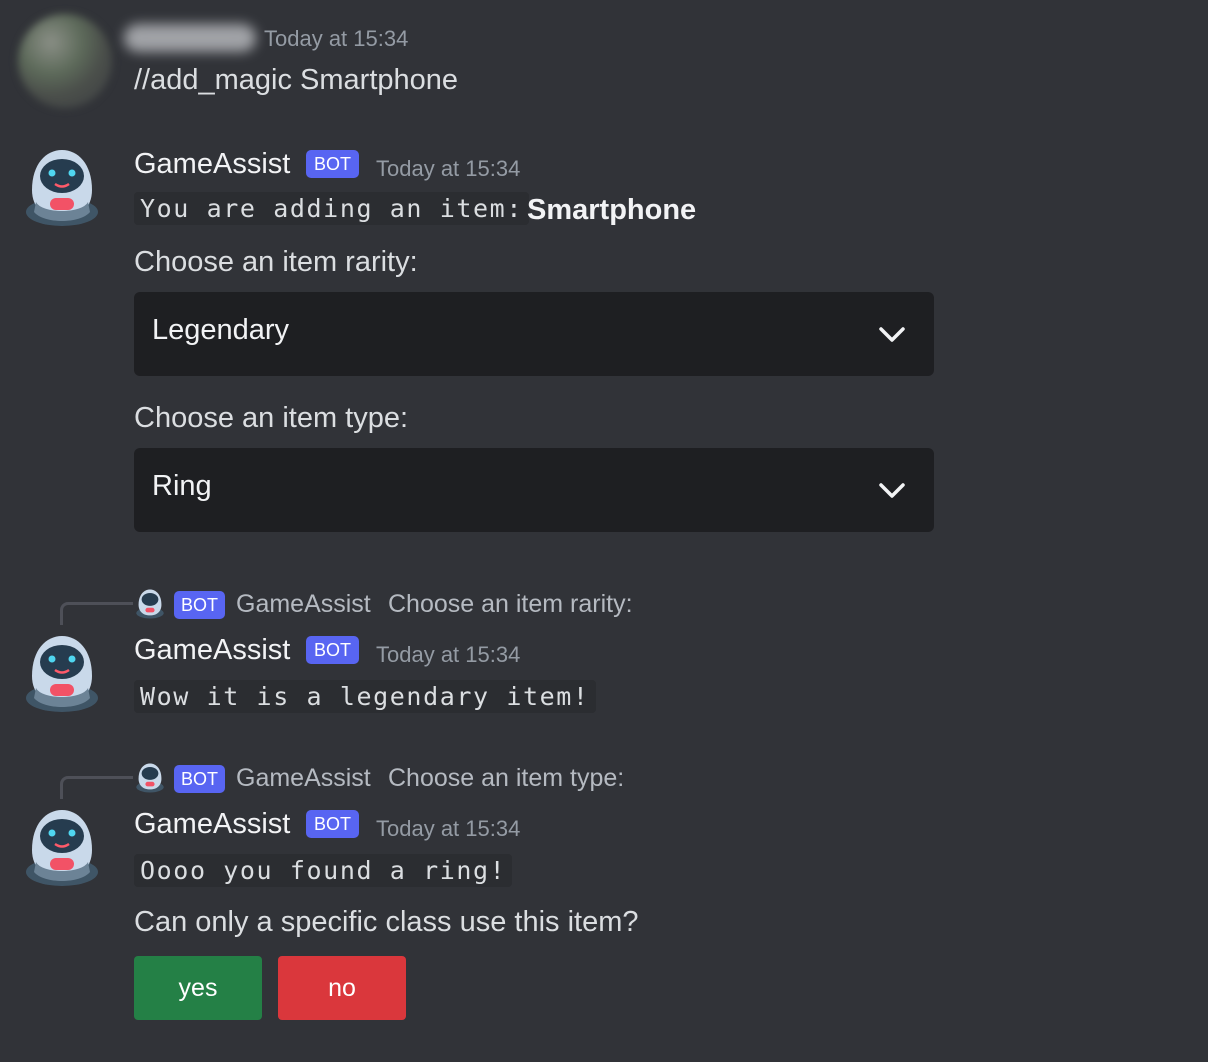 The height and width of the screenshot is (1062, 1208). What do you see at coordinates (331, 208) in the screenshot?
I see `inline-code: You are adding an item:` at bounding box center [331, 208].